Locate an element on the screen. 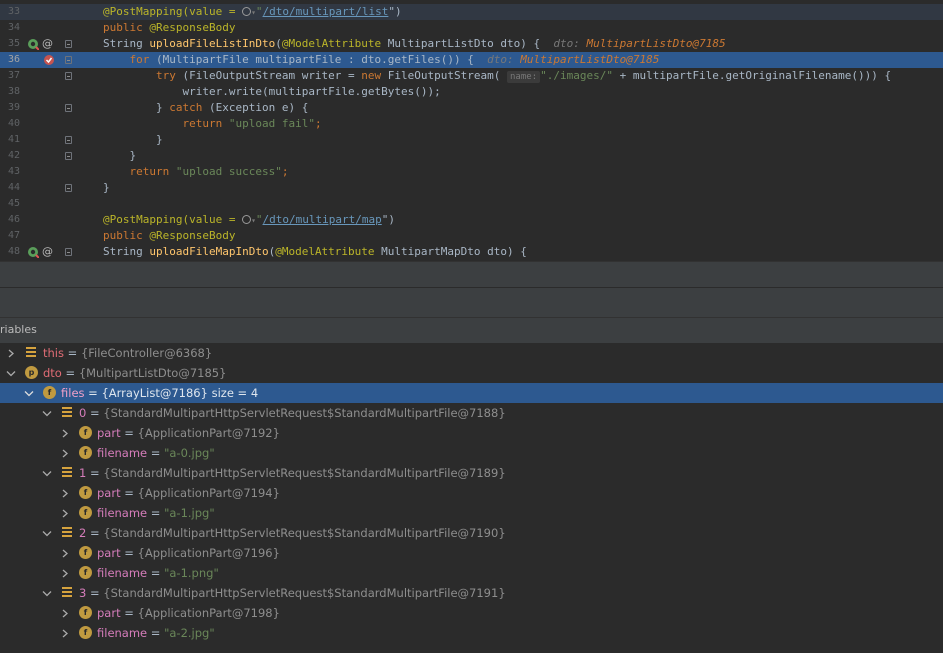 This screenshot has width=943, height=653. code-text: } is located at coordinates (133, 155).